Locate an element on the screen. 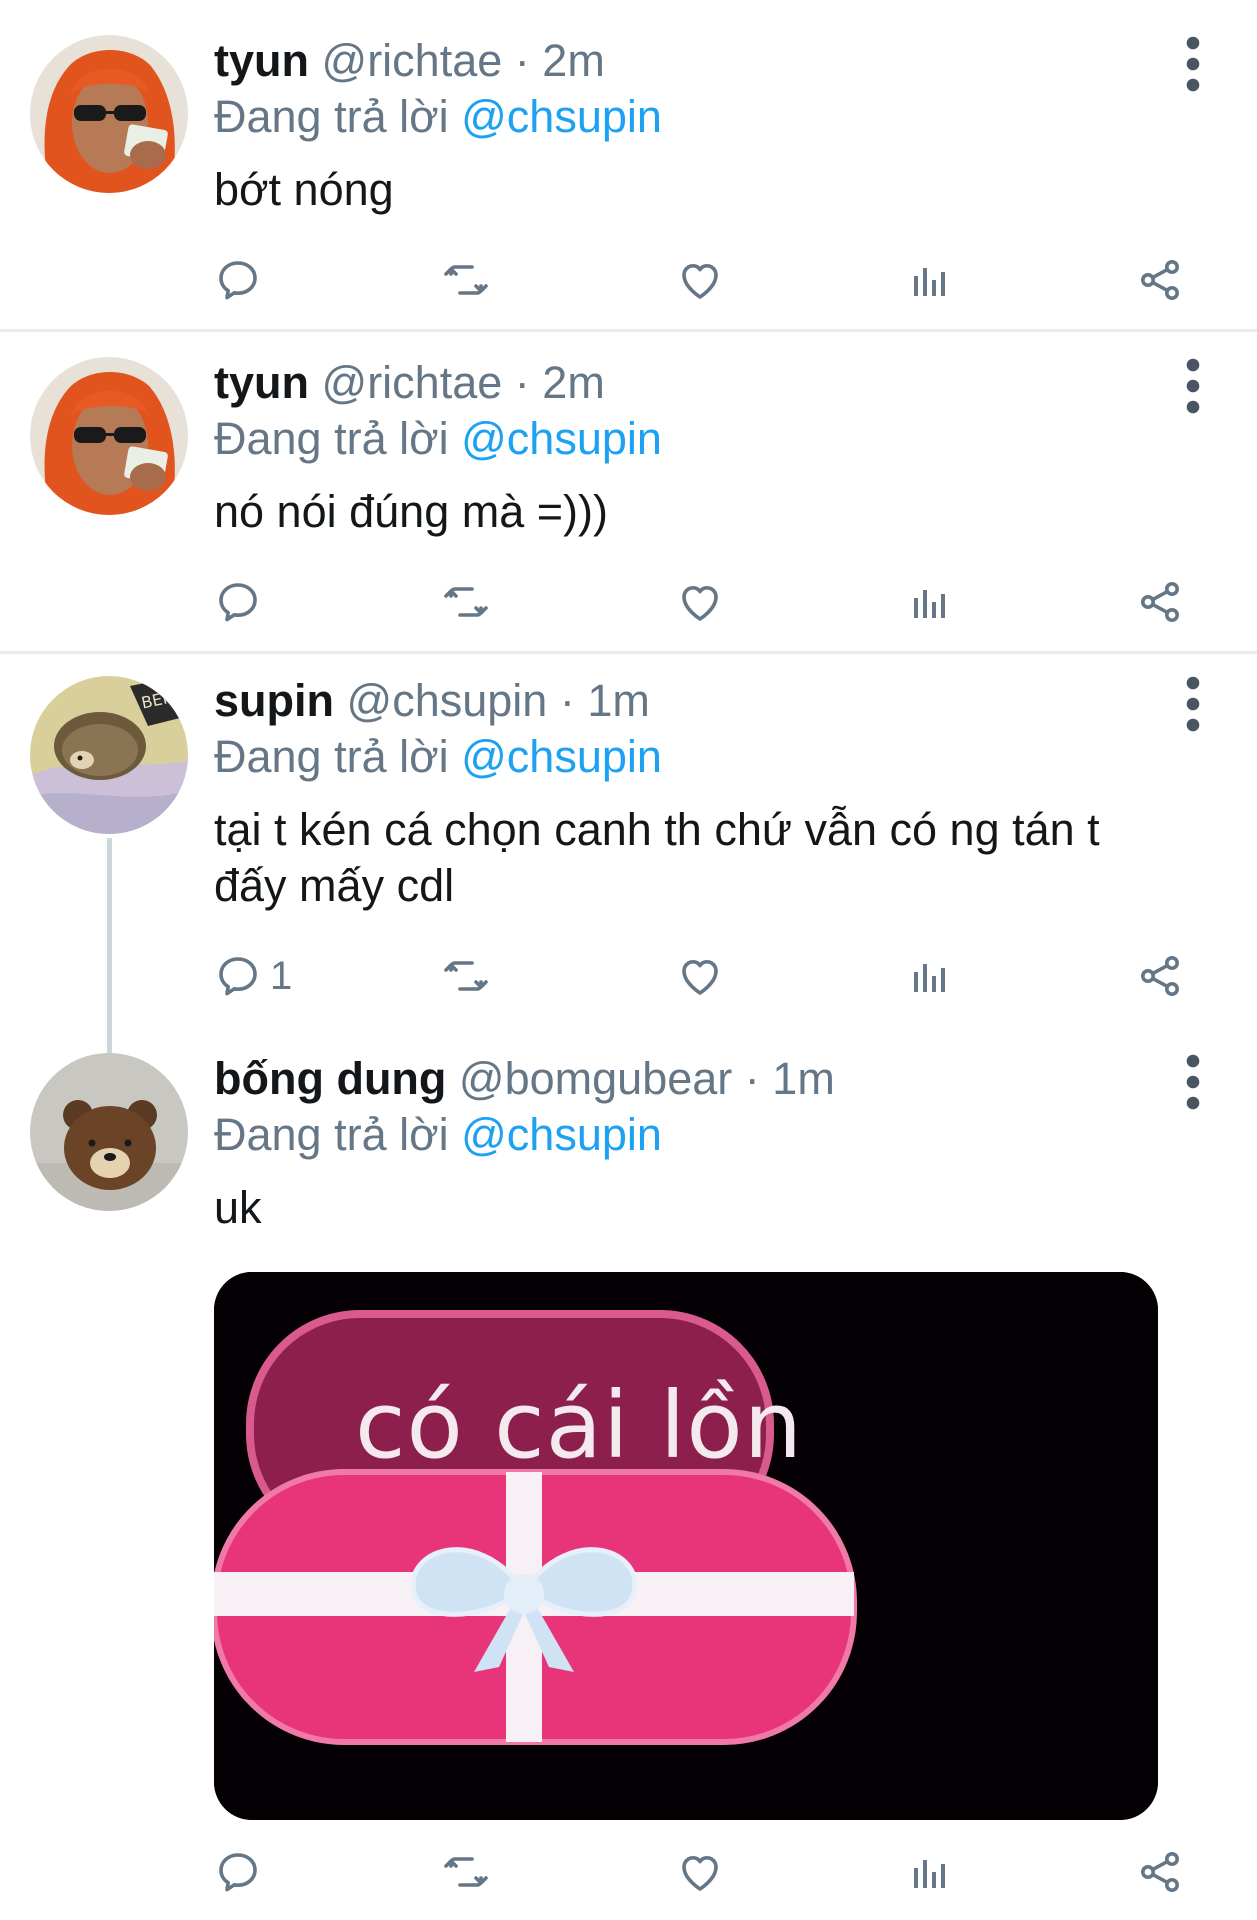 The width and height of the screenshot is (1257, 1920). user-handle: @chsupin is located at coordinates (447, 700).